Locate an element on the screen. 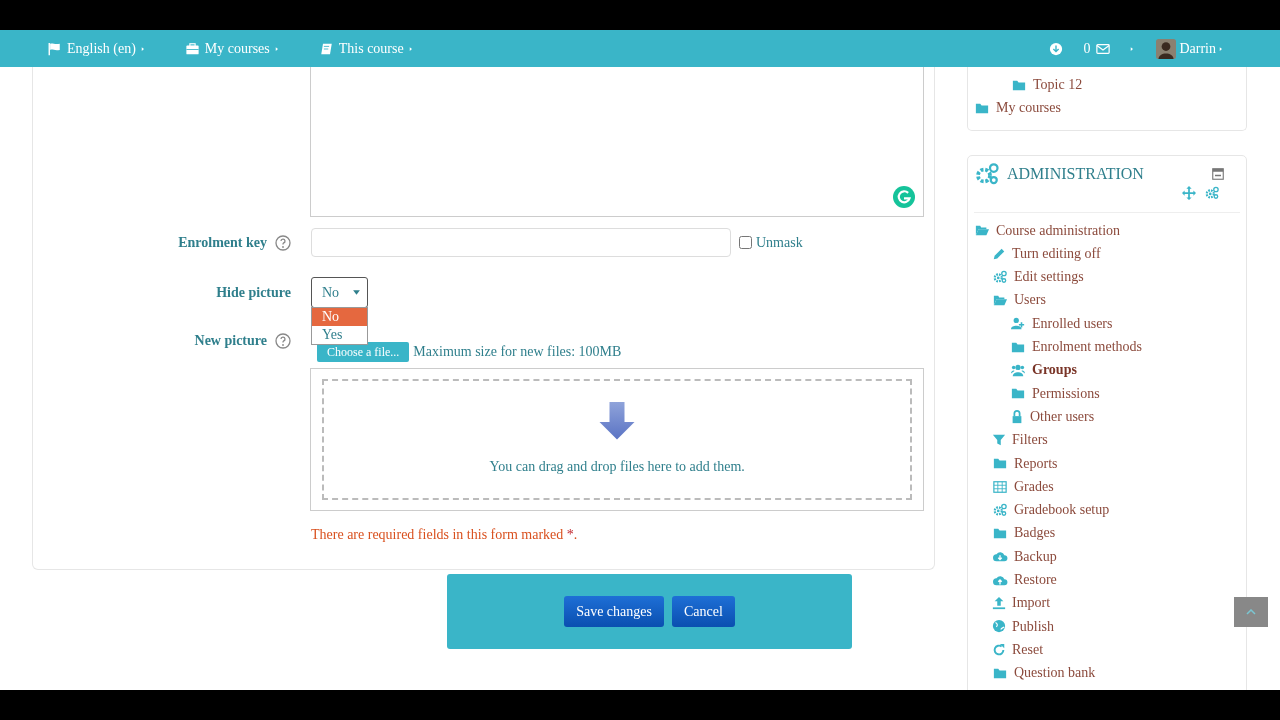 This screenshot has height=720, width=1280. drop-hint: You can drag and drop files here to add them. is located at coordinates (617, 467).